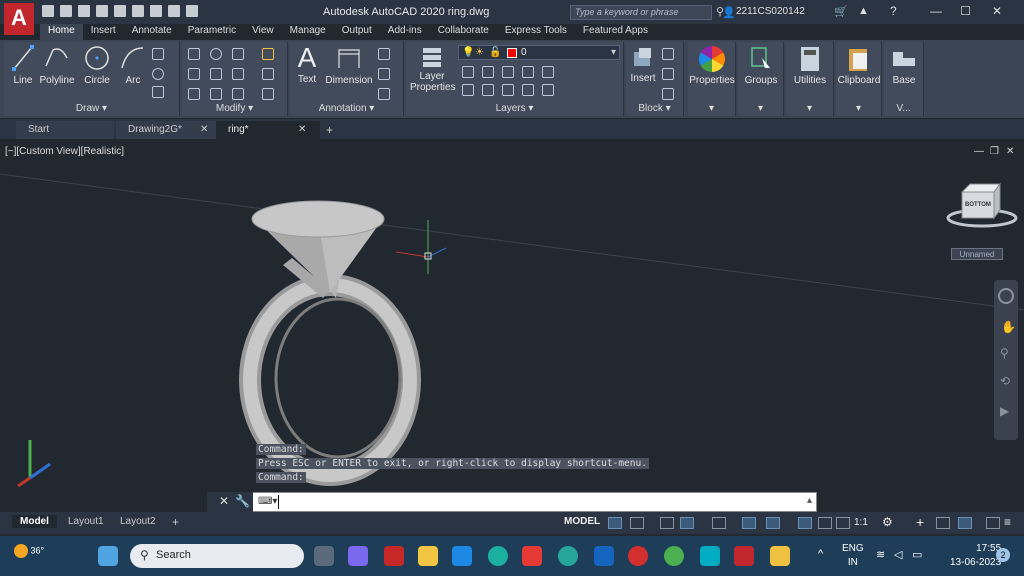 Image resolution: width=1024 pixels, height=576 pixels. What do you see at coordinates (29, 551) in the screenshot?
I see `weather-widget: 36°` at bounding box center [29, 551].